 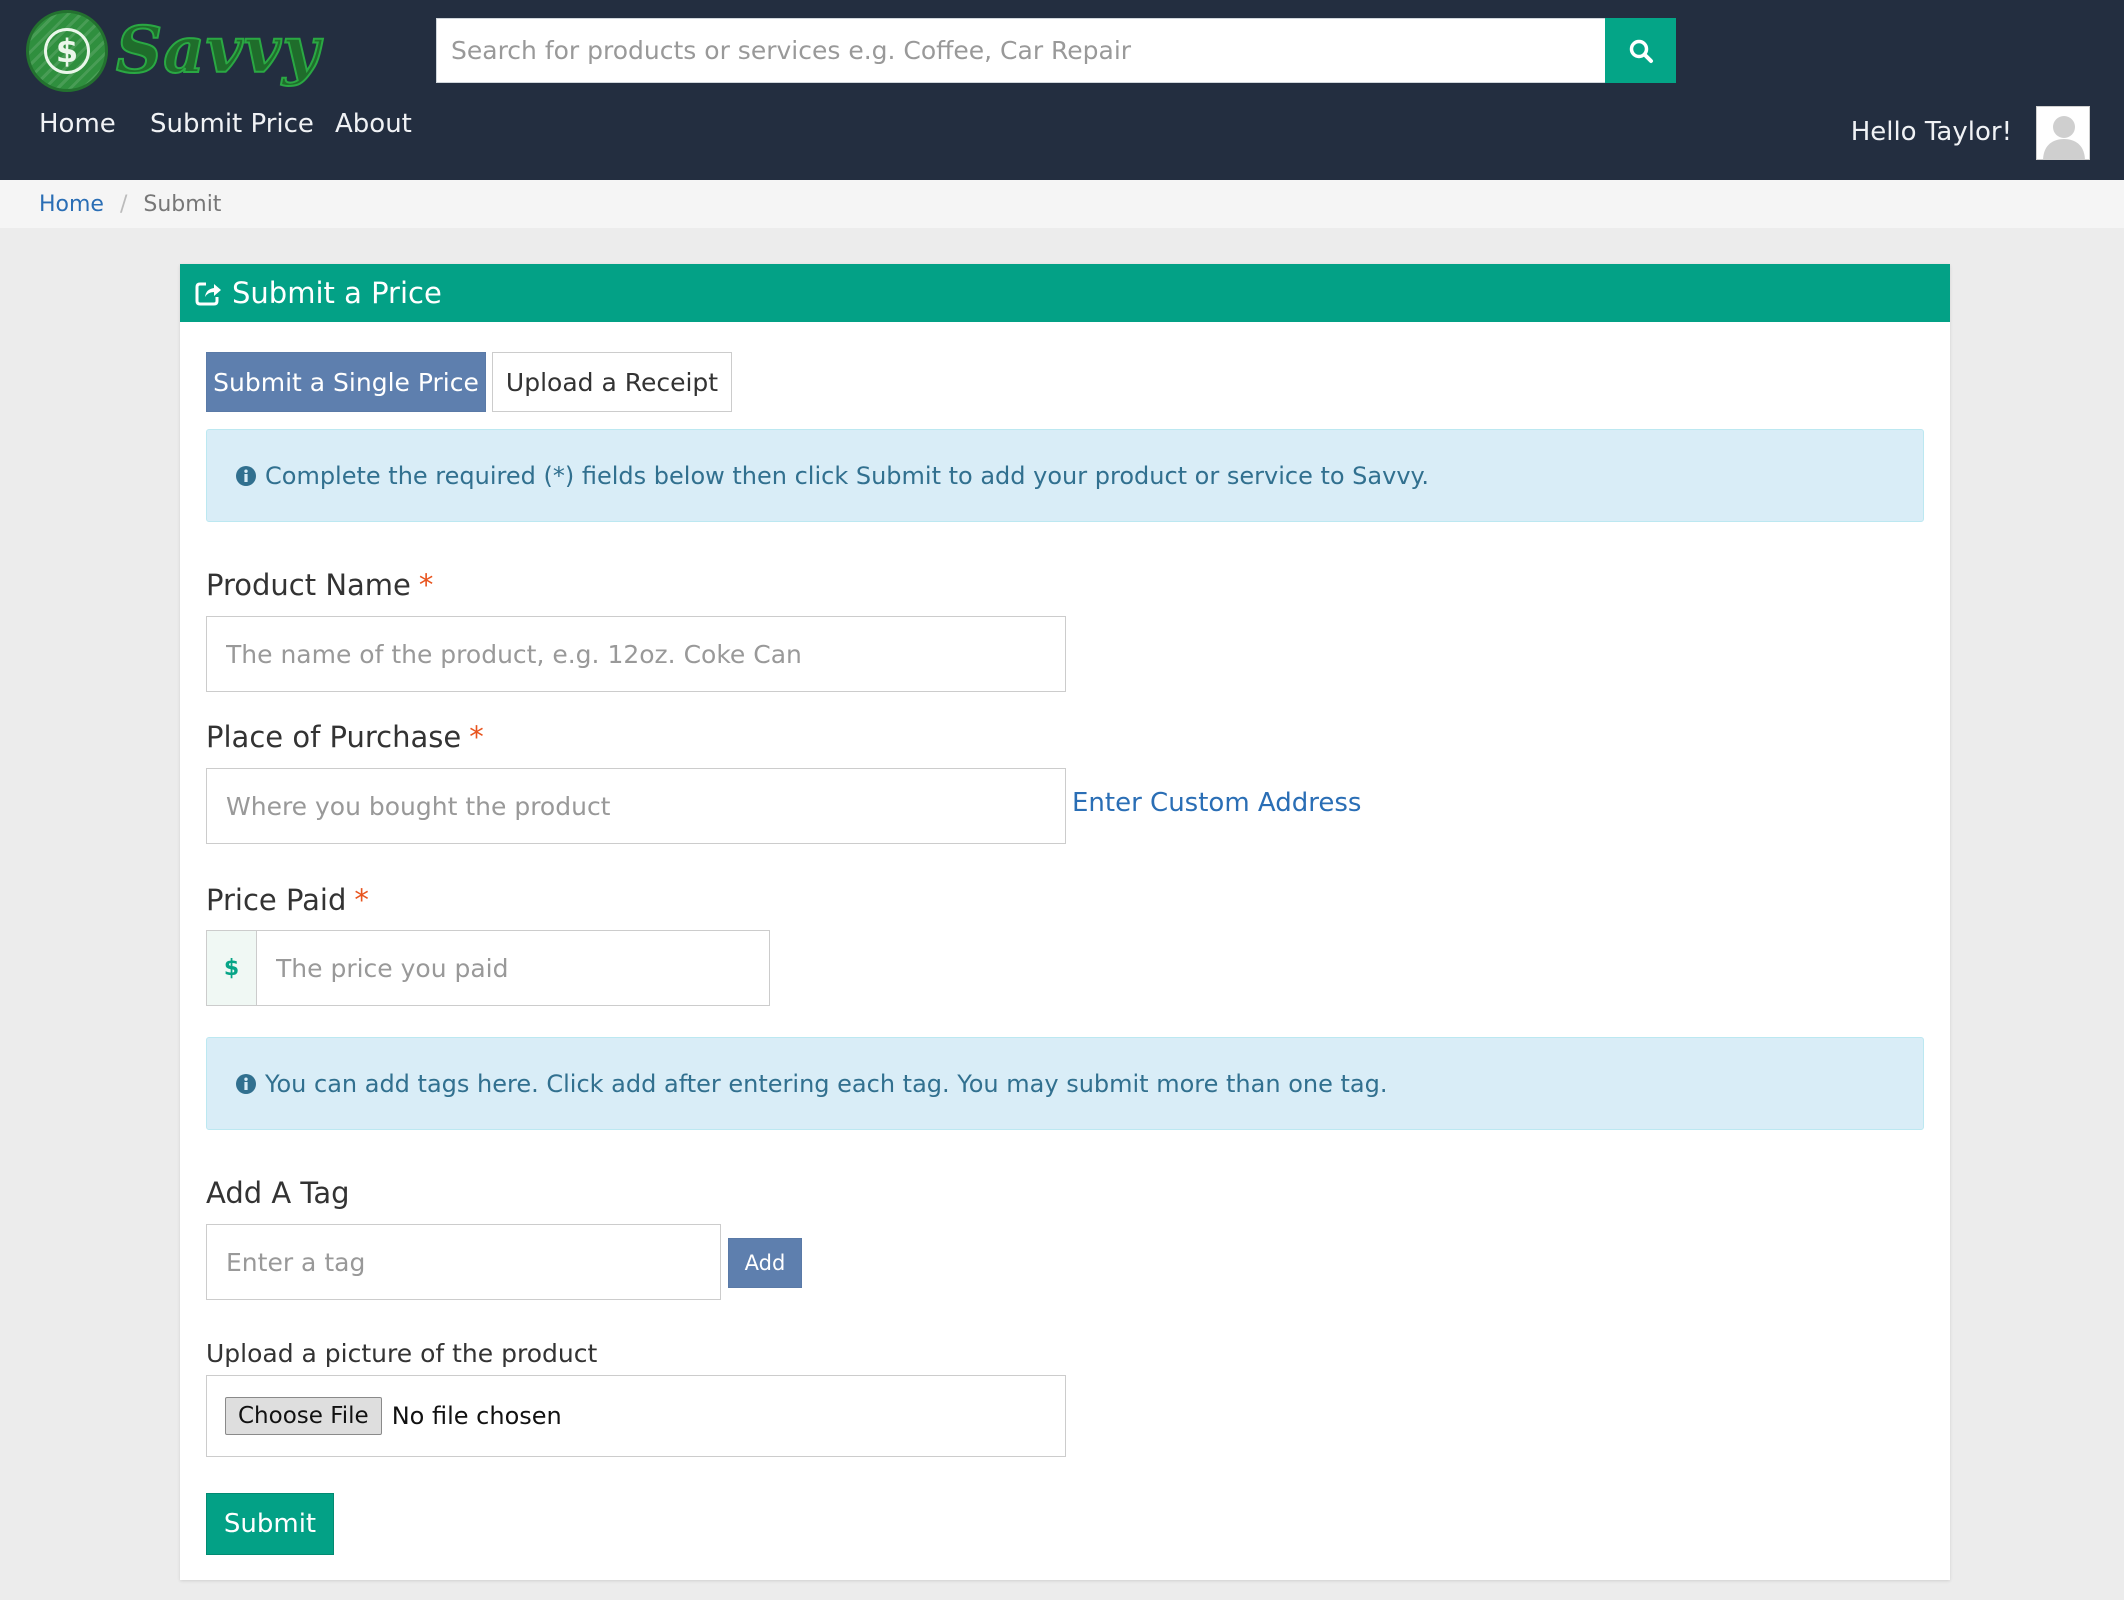 I want to click on brand-name: Savvy, so click(x=217, y=51).